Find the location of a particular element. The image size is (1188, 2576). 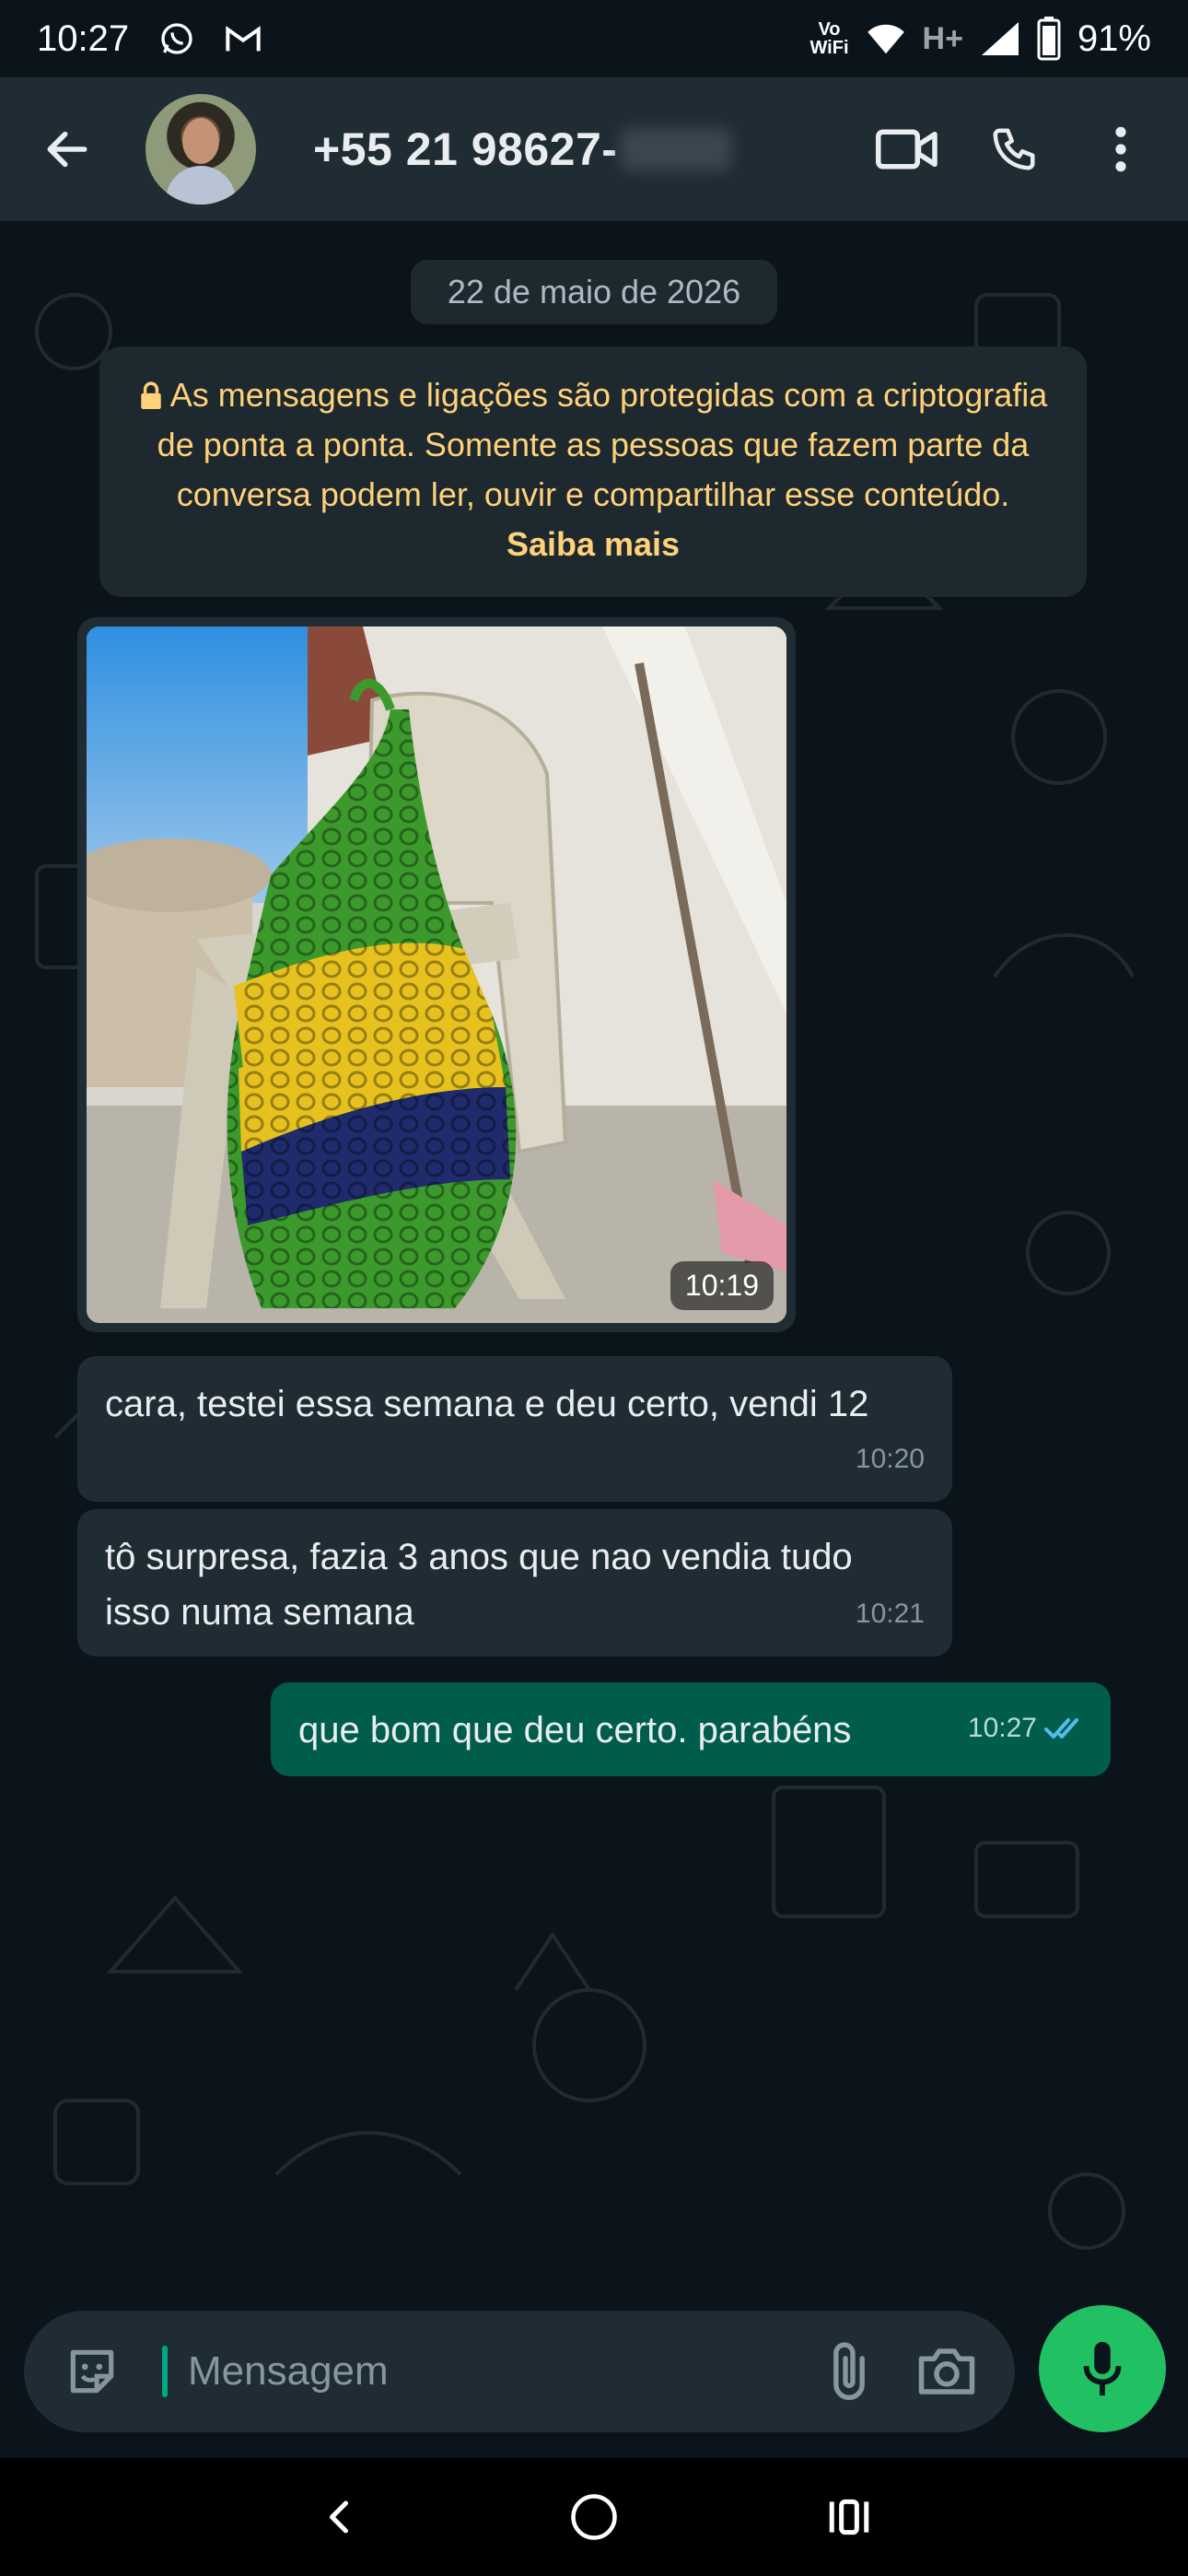

nav-home-button is located at coordinates (594, 2517).